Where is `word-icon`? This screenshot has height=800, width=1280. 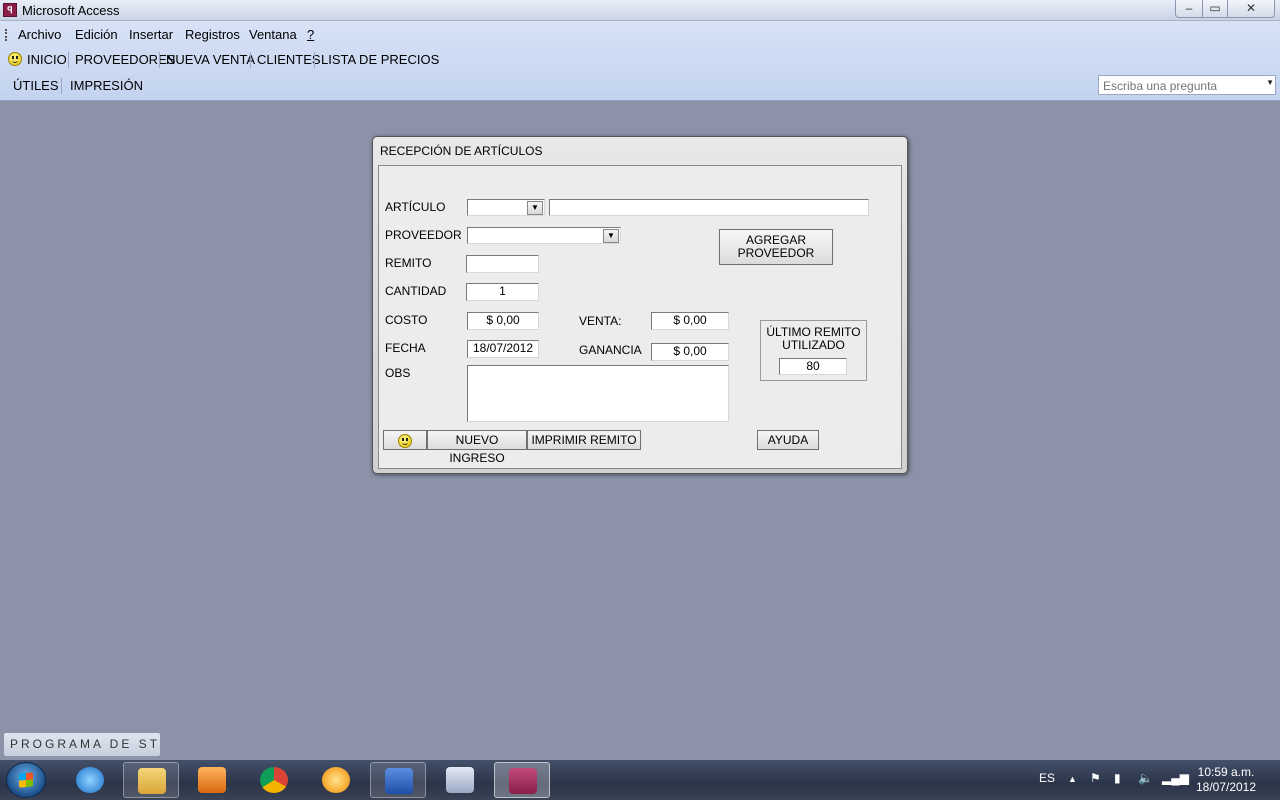
word-icon is located at coordinates (398, 780).